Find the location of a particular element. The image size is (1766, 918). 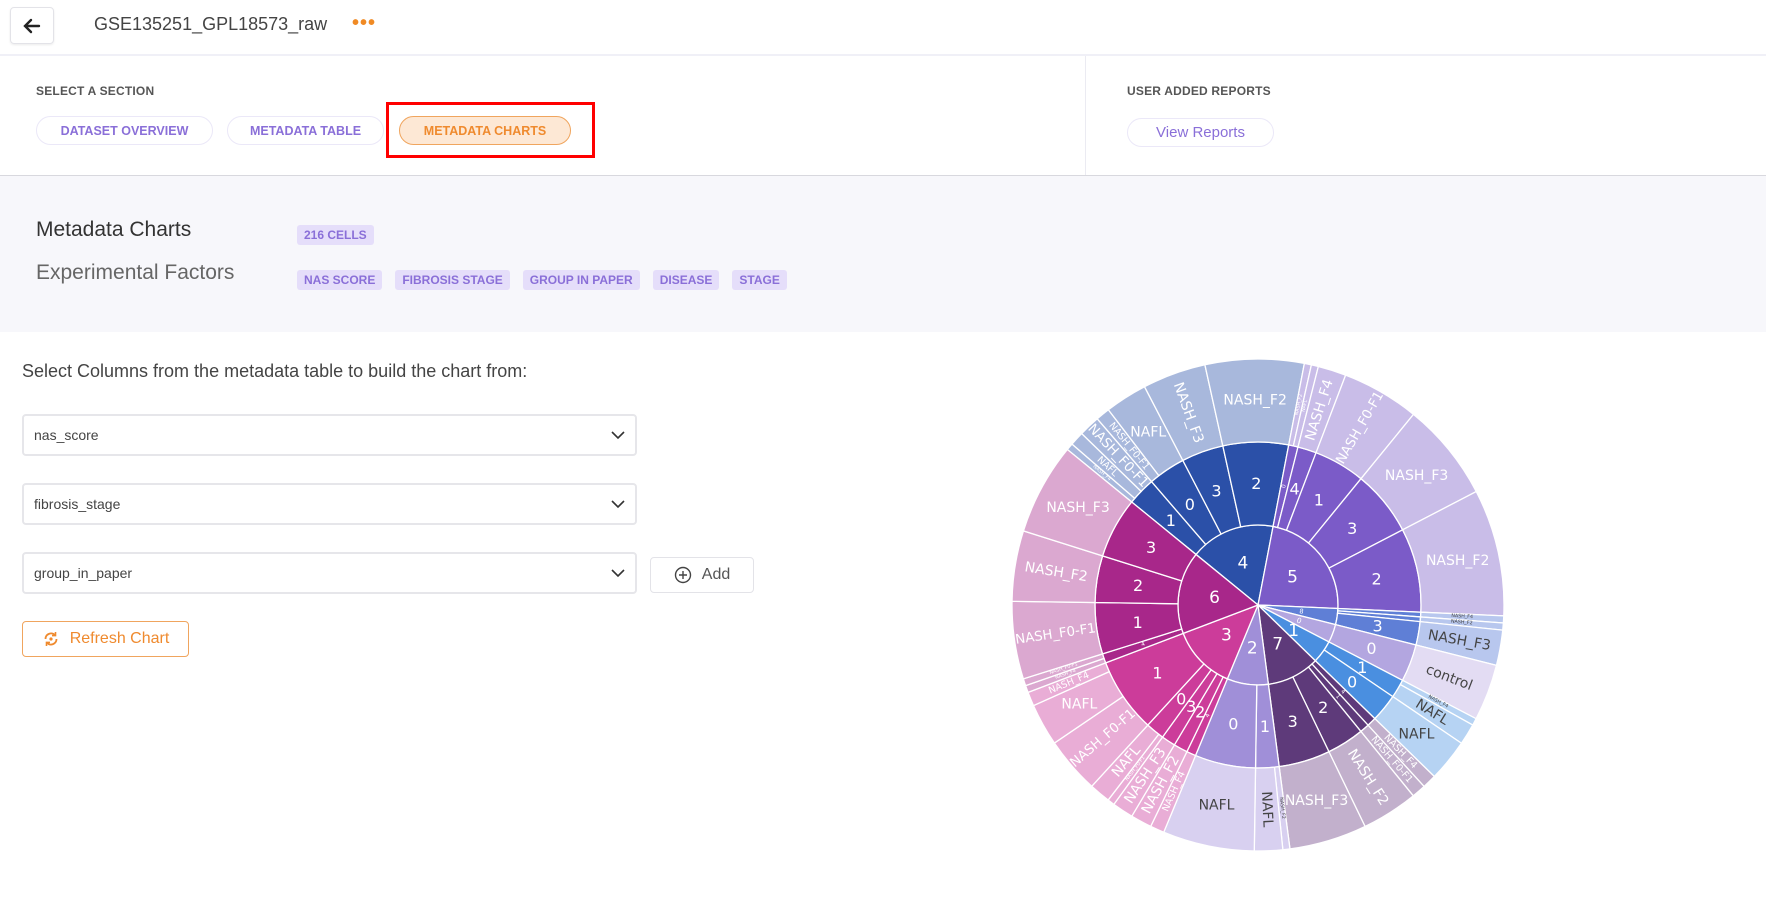

select-value: nas_score is located at coordinates (66, 435).